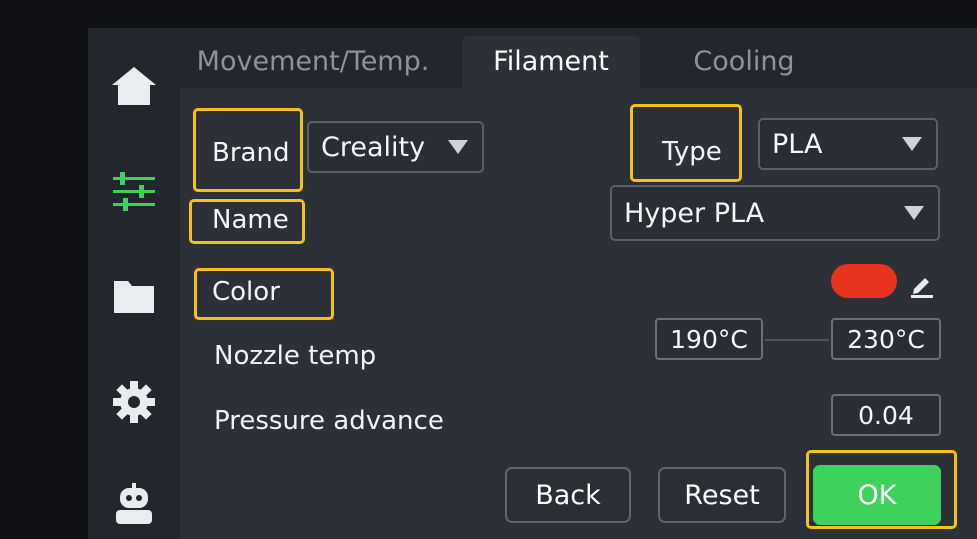 The width and height of the screenshot is (977, 539). I want to click on range-connector, so click(797, 340).